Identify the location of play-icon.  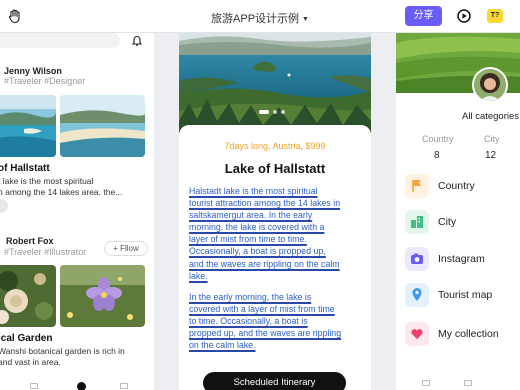
(464, 16).